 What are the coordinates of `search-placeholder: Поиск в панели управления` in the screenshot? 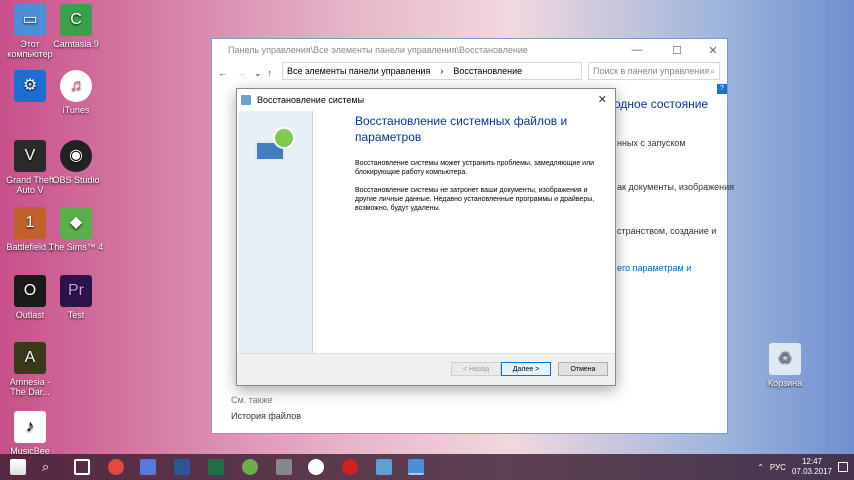 It's located at (651, 71).